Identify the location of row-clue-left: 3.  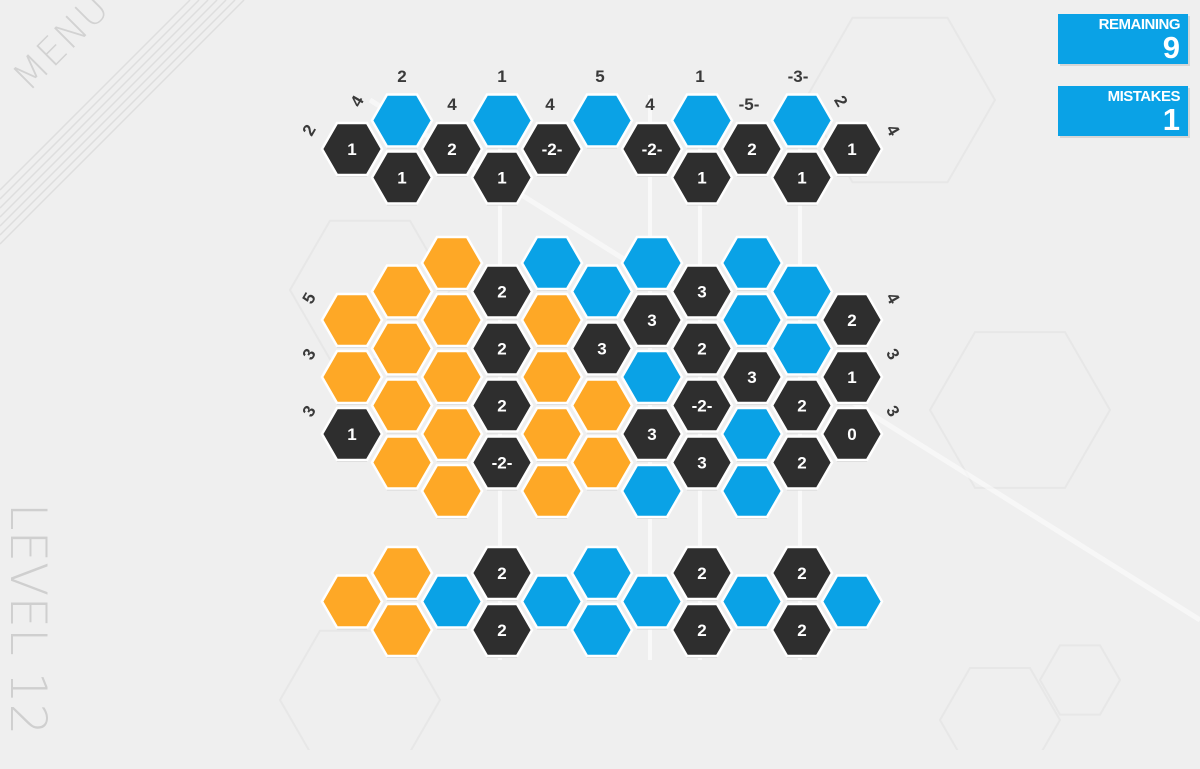
(309, 411).